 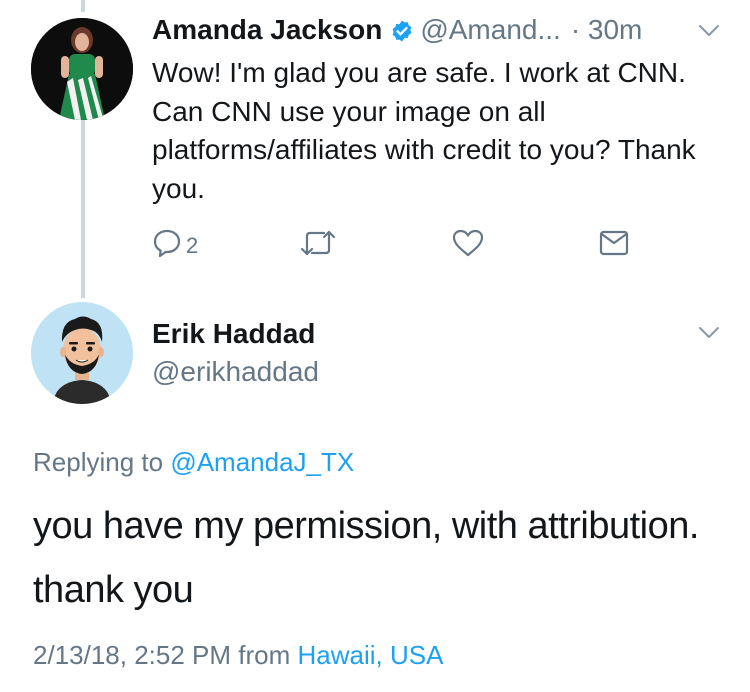 I want to click on avatar-amanda-image, so click(x=82, y=69).